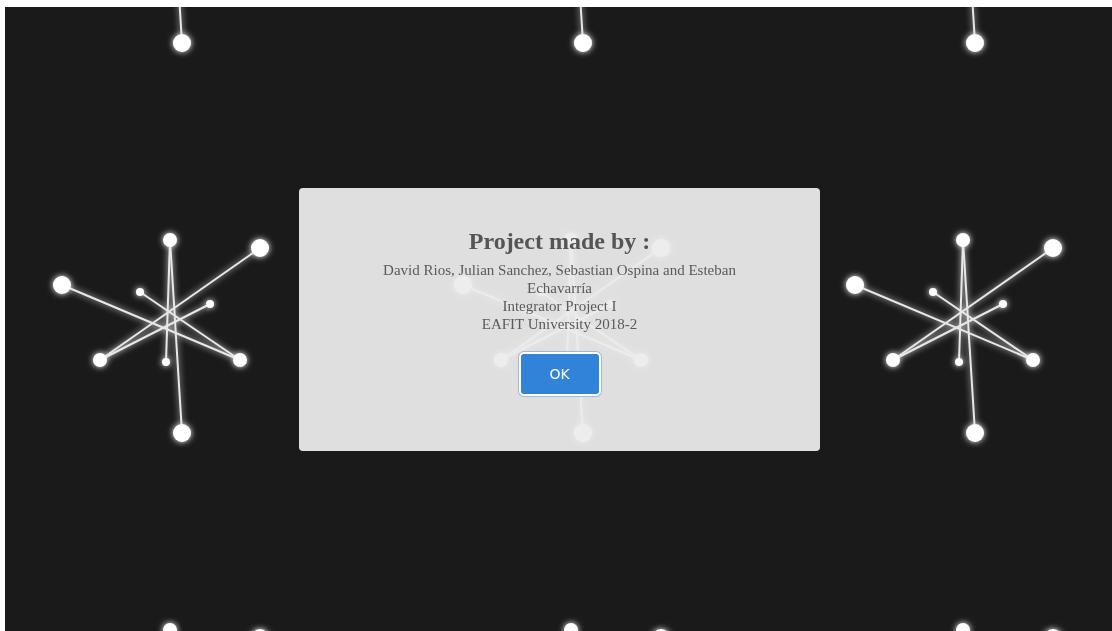 This screenshot has width=1112, height=631. Describe the element at coordinates (559, 241) in the screenshot. I see `dialog-title: Project made by :` at that location.